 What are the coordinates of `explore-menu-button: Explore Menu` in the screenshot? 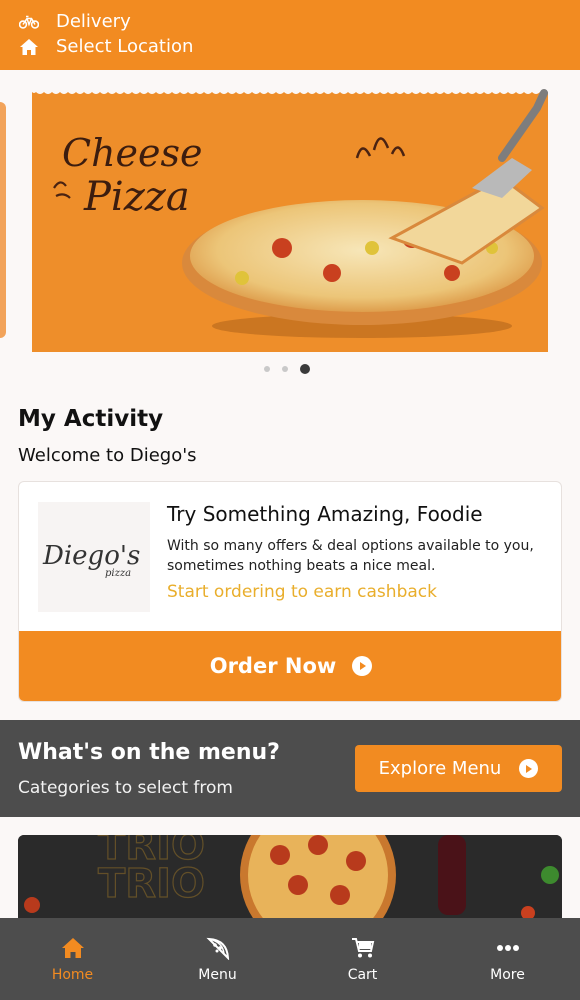 It's located at (458, 768).